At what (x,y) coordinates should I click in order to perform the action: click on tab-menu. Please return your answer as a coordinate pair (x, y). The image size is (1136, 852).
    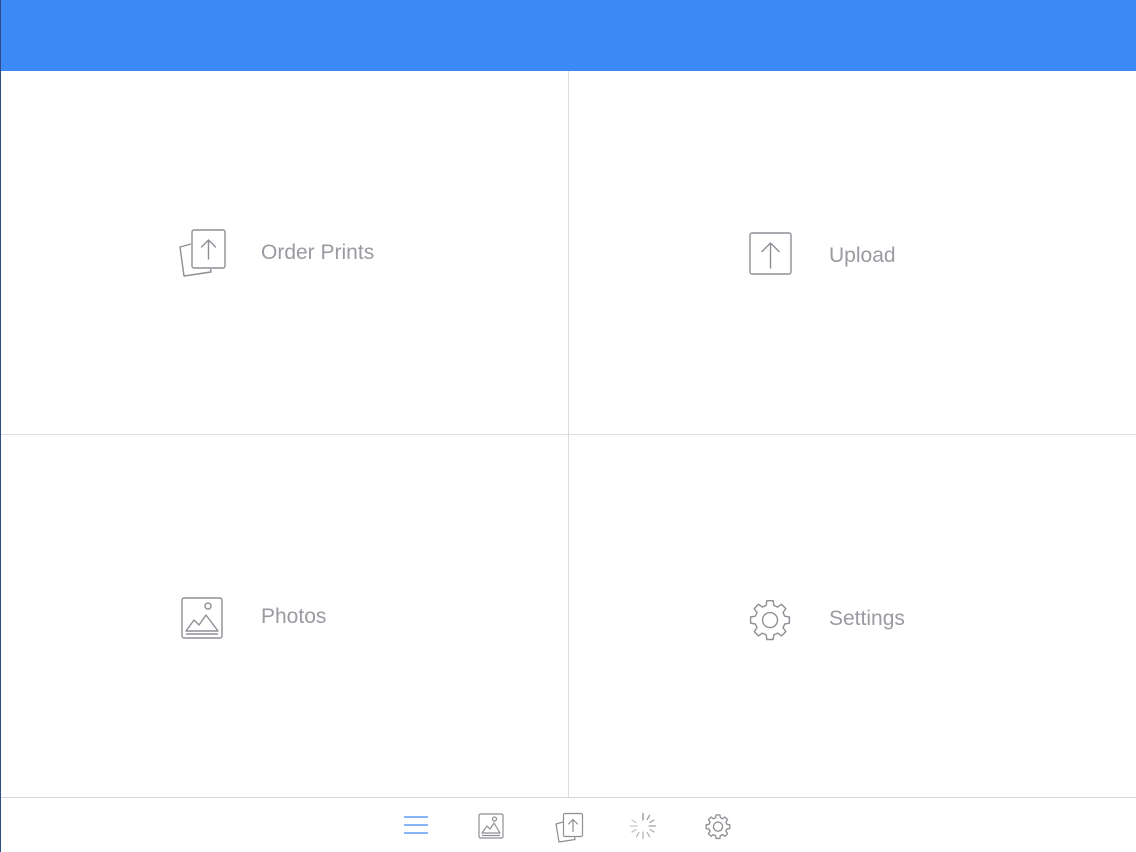
    Looking at the image, I should click on (416, 825).